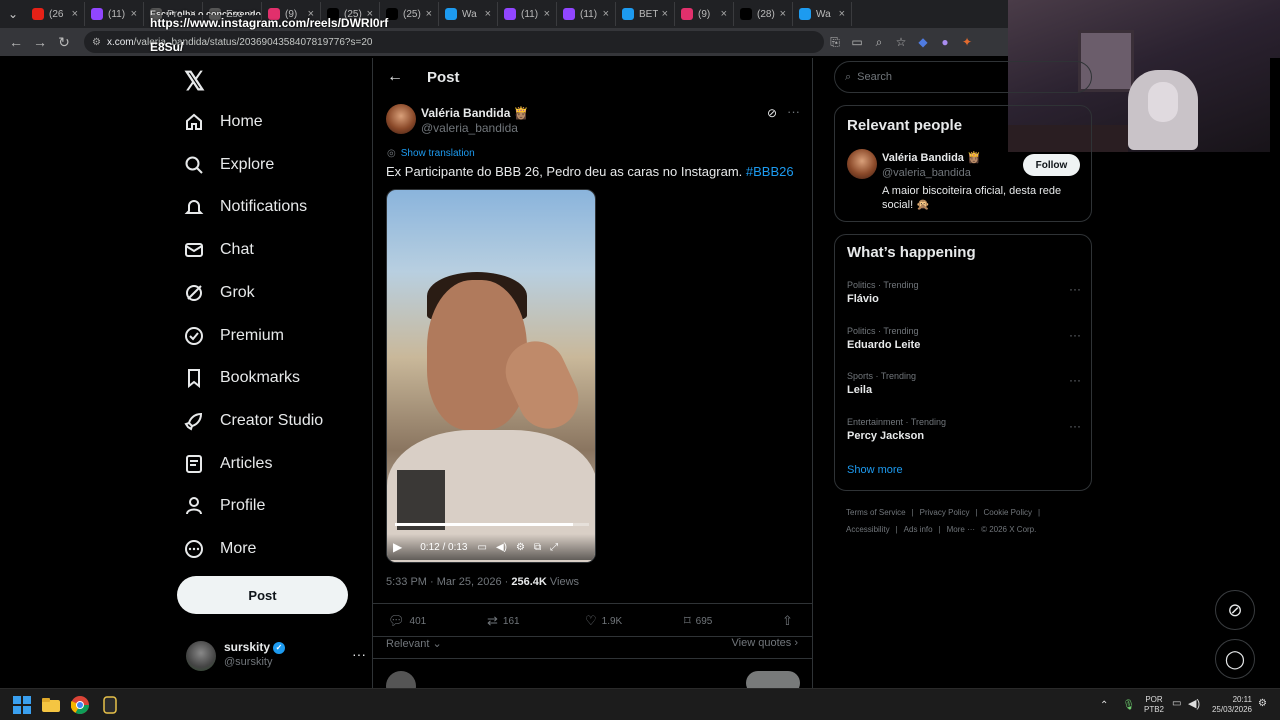 The height and width of the screenshot is (720, 1280). What do you see at coordinates (901, 42) in the screenshot?
I see `bookmark-star-icon: ☆` at bounding box center [901, 42].